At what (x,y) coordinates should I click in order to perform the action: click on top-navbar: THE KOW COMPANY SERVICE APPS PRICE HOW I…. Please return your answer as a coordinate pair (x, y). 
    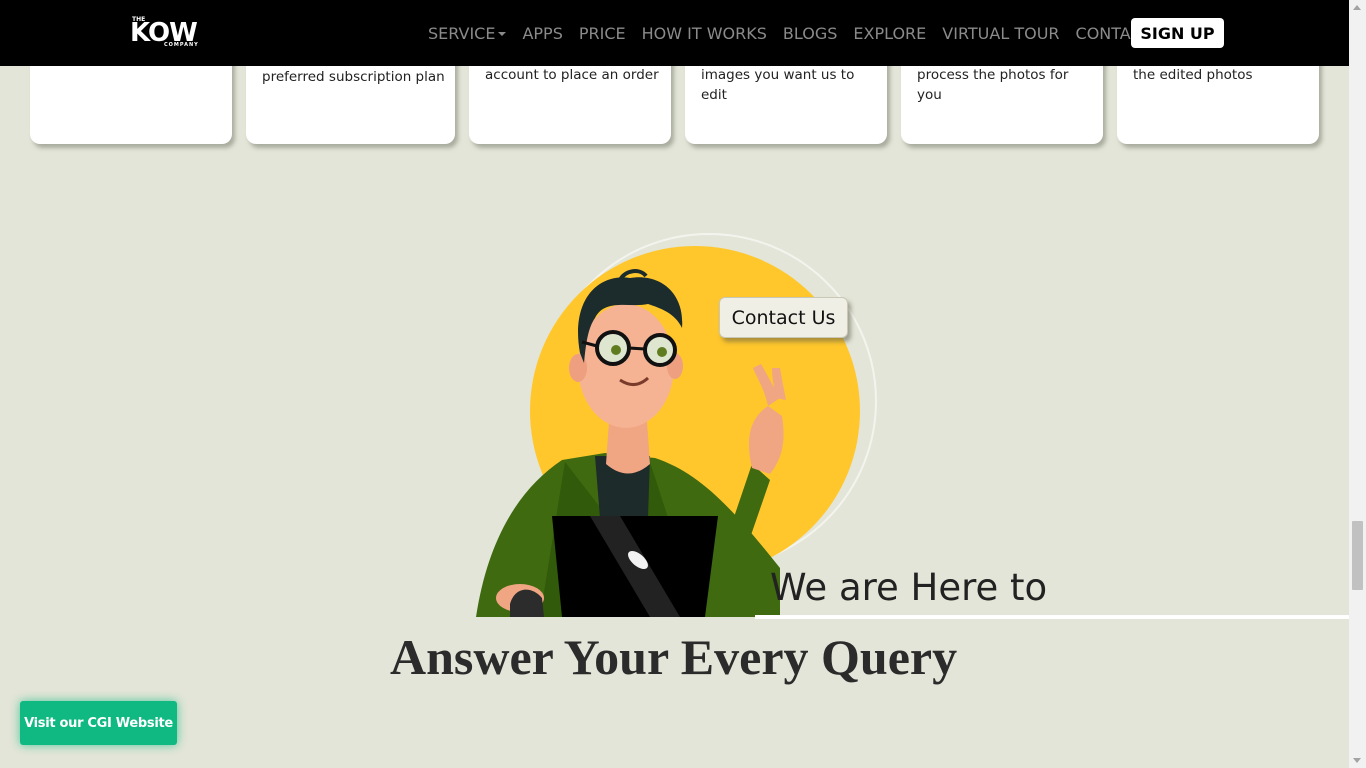
    Looking at the image, I should click on (674, 33).